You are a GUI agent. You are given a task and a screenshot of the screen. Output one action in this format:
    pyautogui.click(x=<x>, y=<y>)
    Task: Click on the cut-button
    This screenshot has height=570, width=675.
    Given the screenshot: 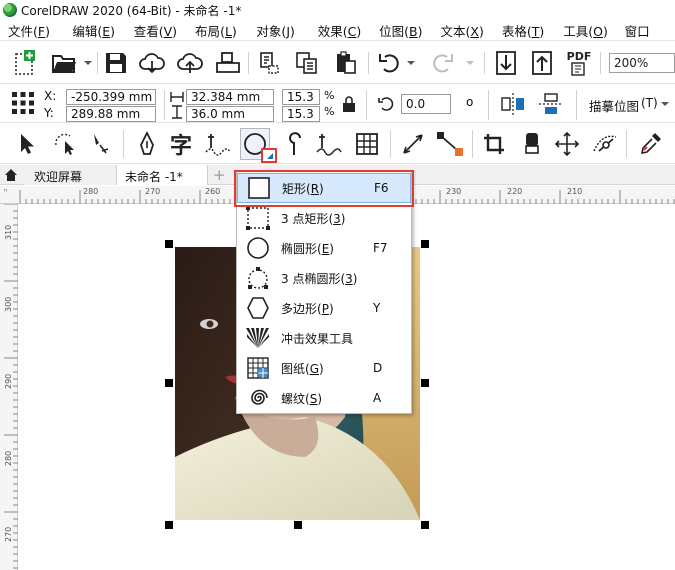 What is the action you would take?
    pyautogui.click(x=270, y=63)
    